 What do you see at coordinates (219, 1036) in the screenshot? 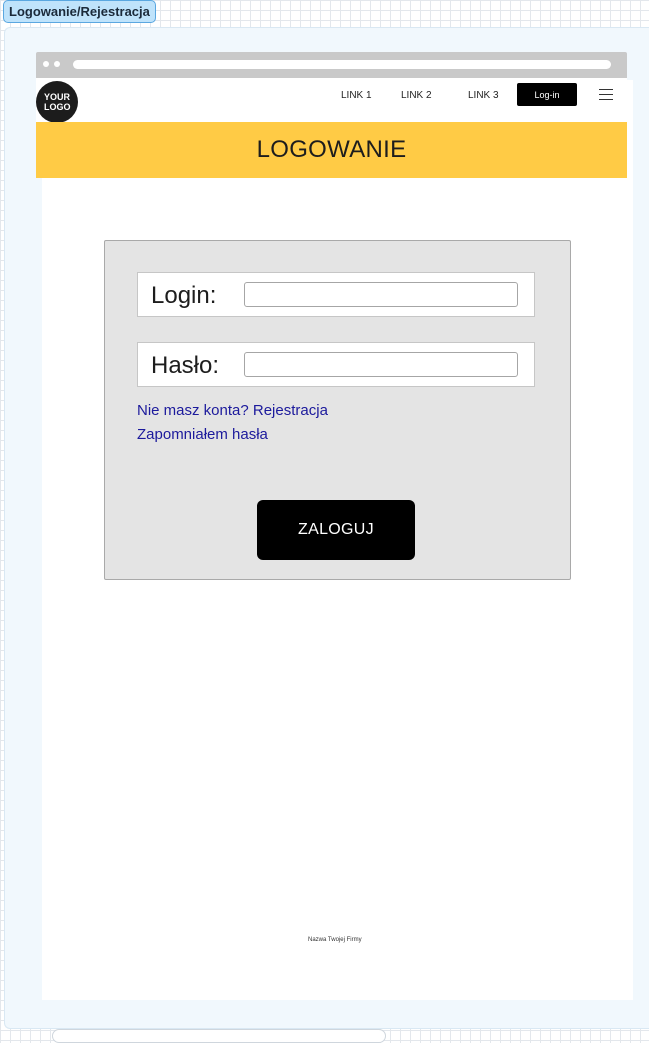
I see `bottom-frame-edge` at bounding box center [219, 1036].